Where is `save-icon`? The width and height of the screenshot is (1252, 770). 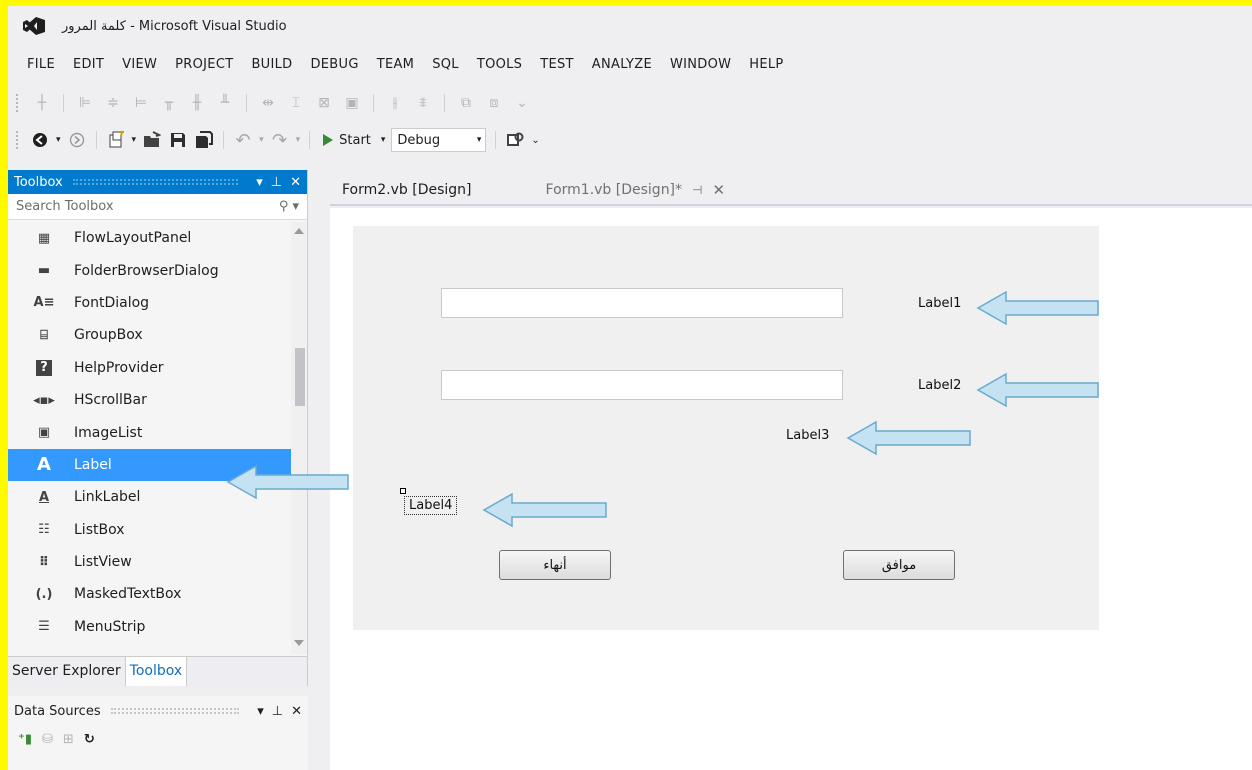 save-icon is located at coordinates (178, 140).